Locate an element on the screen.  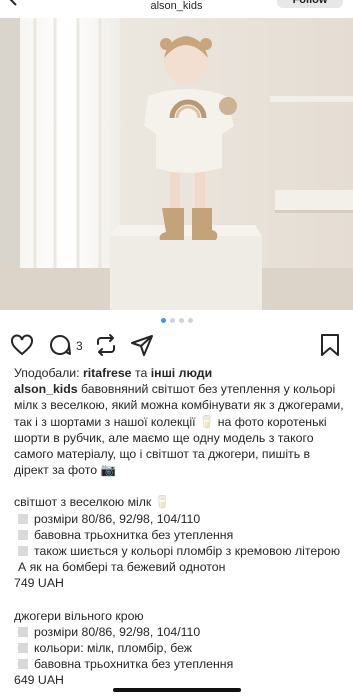
list-item: кольори: мілк, пломбір, беж is located at coordinates (179, 648).